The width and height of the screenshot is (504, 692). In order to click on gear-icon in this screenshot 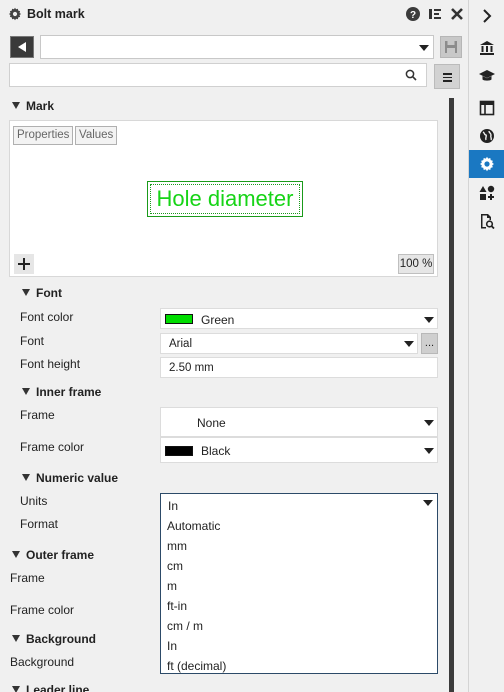, I will do `click(15, 14)`.